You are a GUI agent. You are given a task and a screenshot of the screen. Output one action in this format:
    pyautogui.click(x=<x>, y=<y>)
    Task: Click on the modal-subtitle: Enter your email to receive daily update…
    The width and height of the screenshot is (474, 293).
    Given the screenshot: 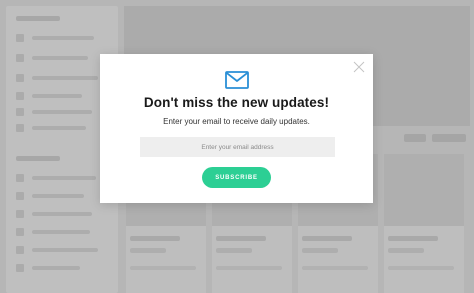 What is the action you would take?
    pyautogui.click(x=236, y=121)
    